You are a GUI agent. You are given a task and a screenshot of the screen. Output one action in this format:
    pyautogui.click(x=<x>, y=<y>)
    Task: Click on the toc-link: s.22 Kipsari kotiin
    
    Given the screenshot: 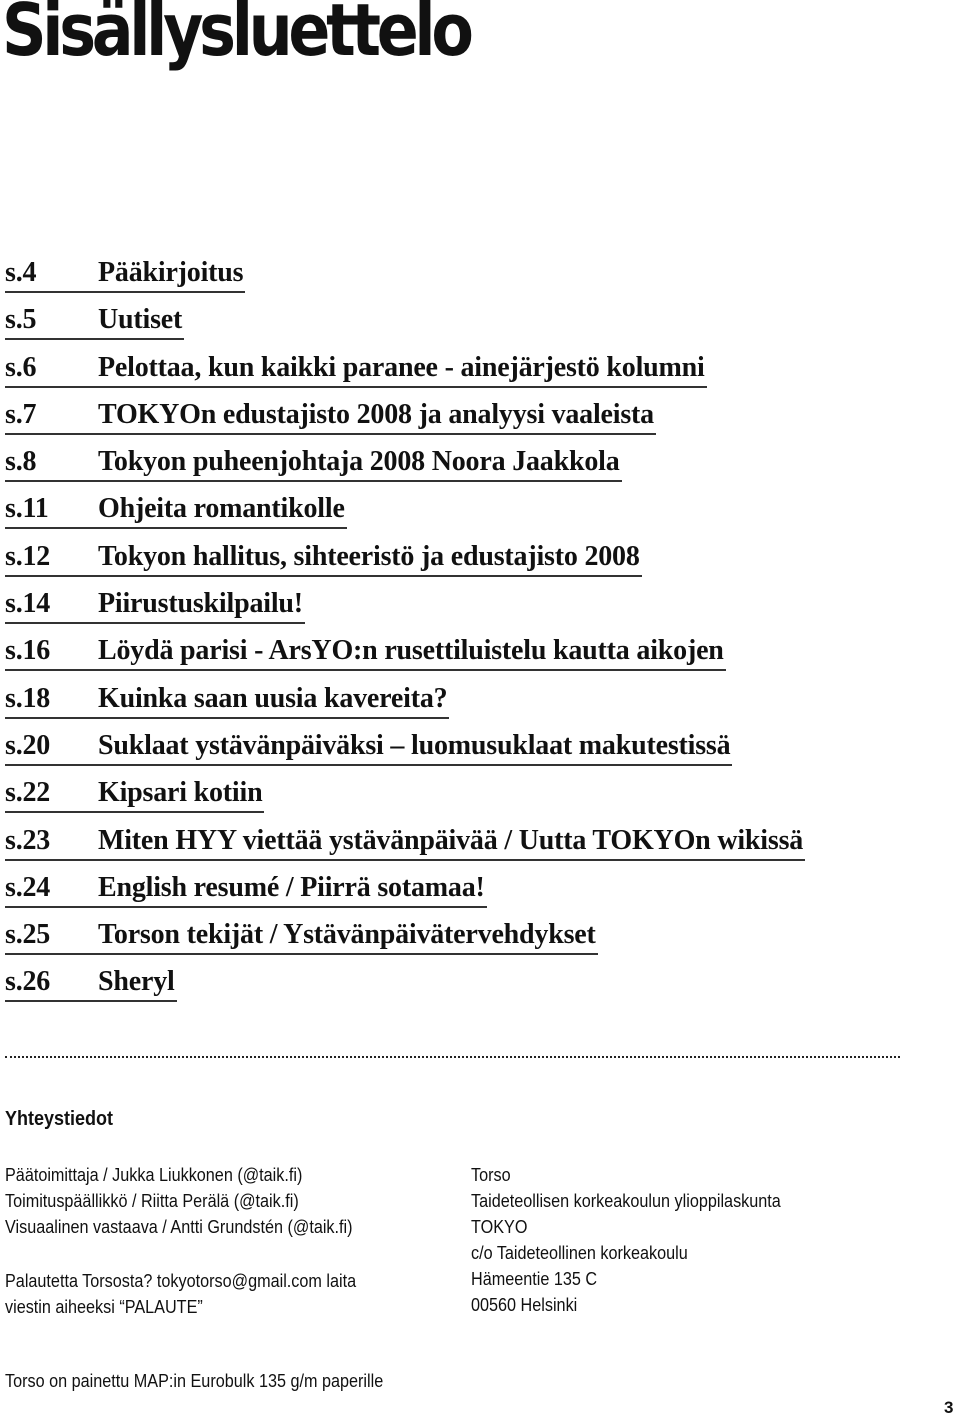 What is the action you would take?
    pyautogui.click(x=135, y=794)
    